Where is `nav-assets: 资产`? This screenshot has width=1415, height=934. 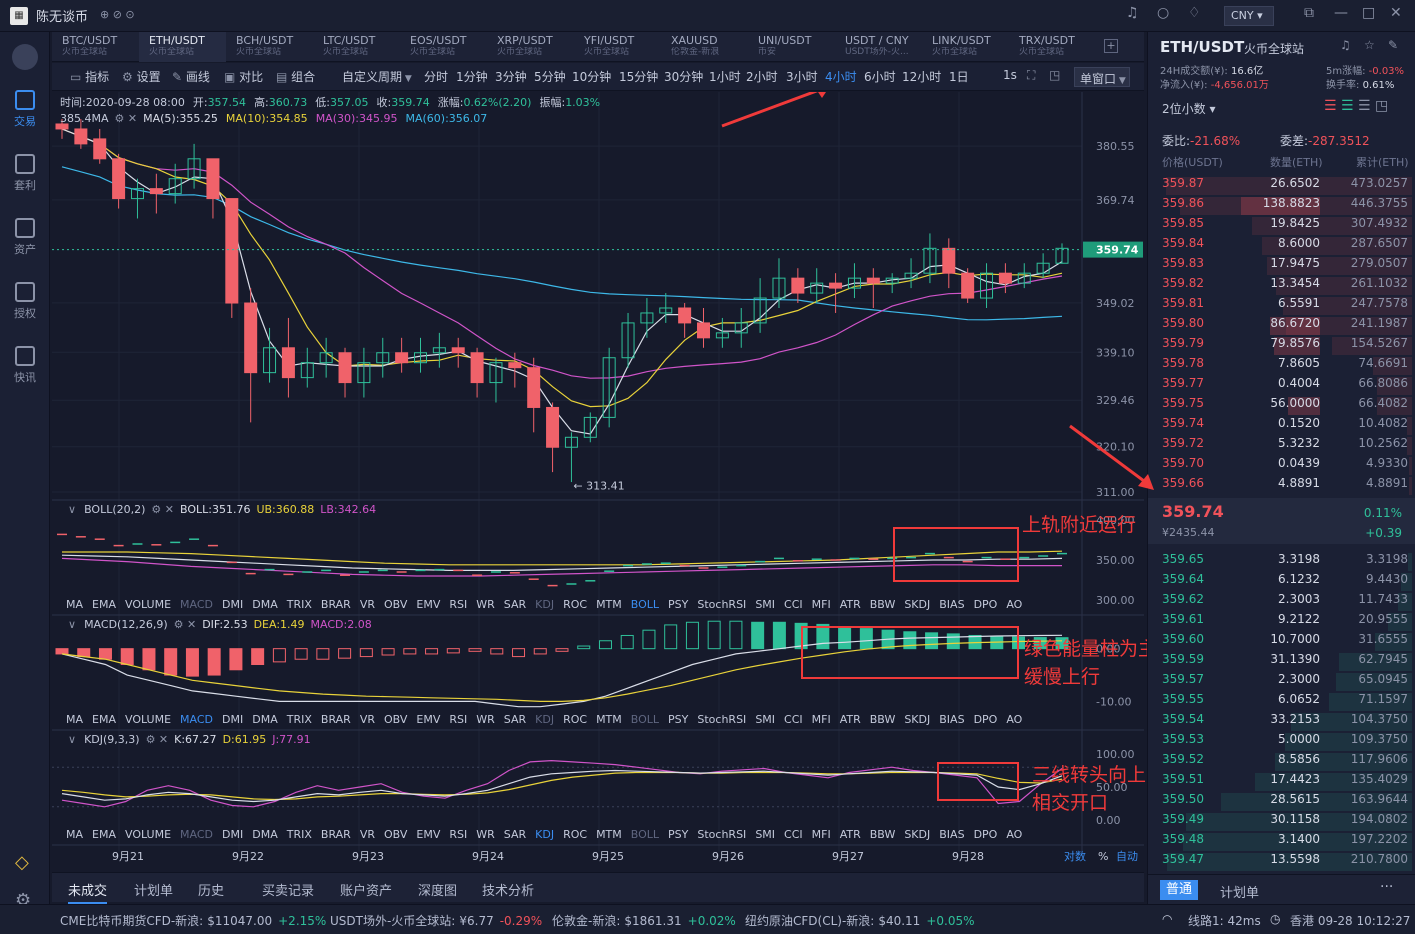
nav-assets: 资产 is located at coordinates (25, 237).